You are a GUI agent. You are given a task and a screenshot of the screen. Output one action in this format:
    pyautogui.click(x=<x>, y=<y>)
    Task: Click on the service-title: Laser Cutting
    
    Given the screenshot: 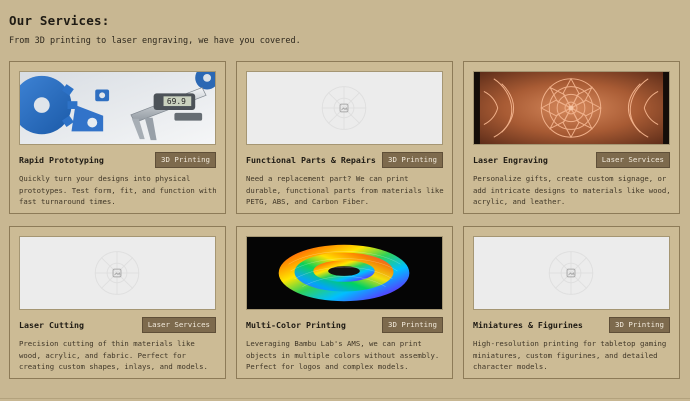 What is the action you would take?
    pyautogui.click(x=51, y=325)
    